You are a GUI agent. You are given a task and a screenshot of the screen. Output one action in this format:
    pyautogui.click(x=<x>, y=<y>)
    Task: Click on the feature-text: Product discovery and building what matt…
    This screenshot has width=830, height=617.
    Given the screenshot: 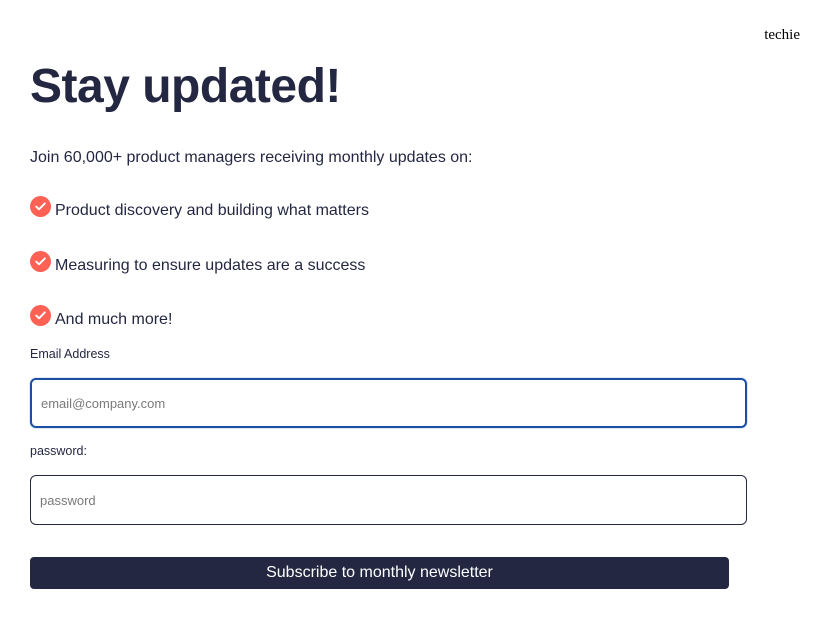 What is the action you would take?
    pyautogui.click(x=212, y=210)
    